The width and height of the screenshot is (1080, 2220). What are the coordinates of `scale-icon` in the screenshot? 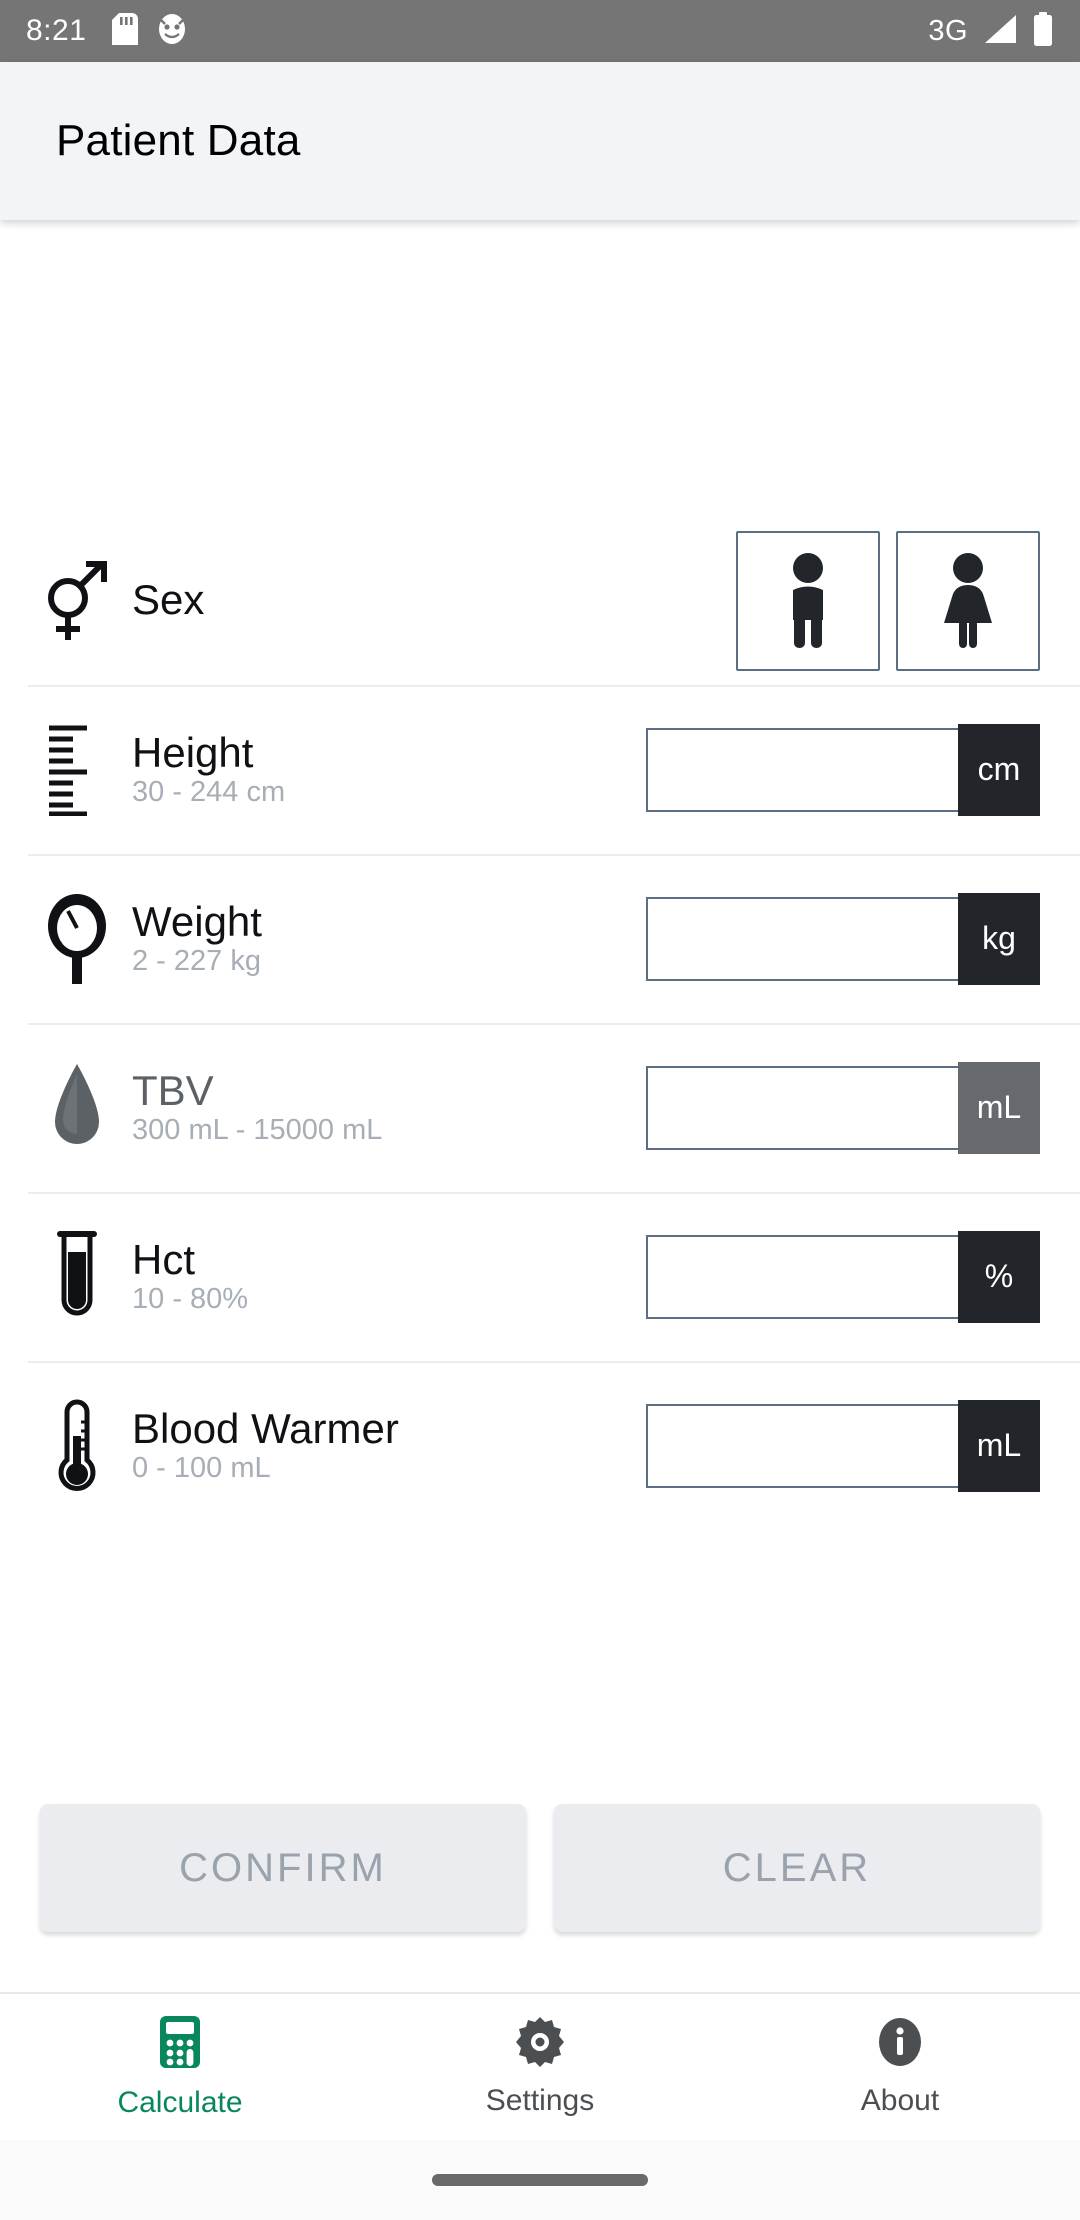 It's located at (77, 939).